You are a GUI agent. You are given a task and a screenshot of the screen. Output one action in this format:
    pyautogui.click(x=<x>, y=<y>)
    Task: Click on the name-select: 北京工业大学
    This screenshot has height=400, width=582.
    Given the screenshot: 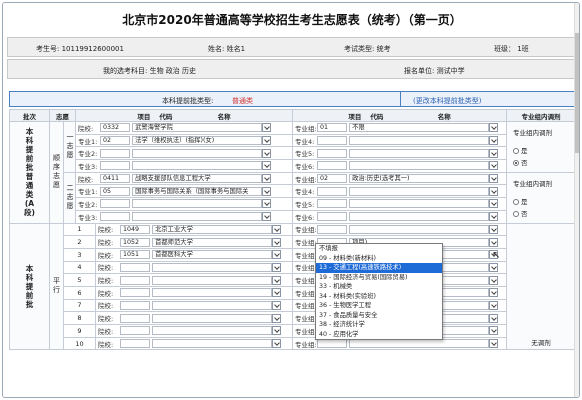 What is the action you would take?
    pyautogui.click(x=212, y=229)
    